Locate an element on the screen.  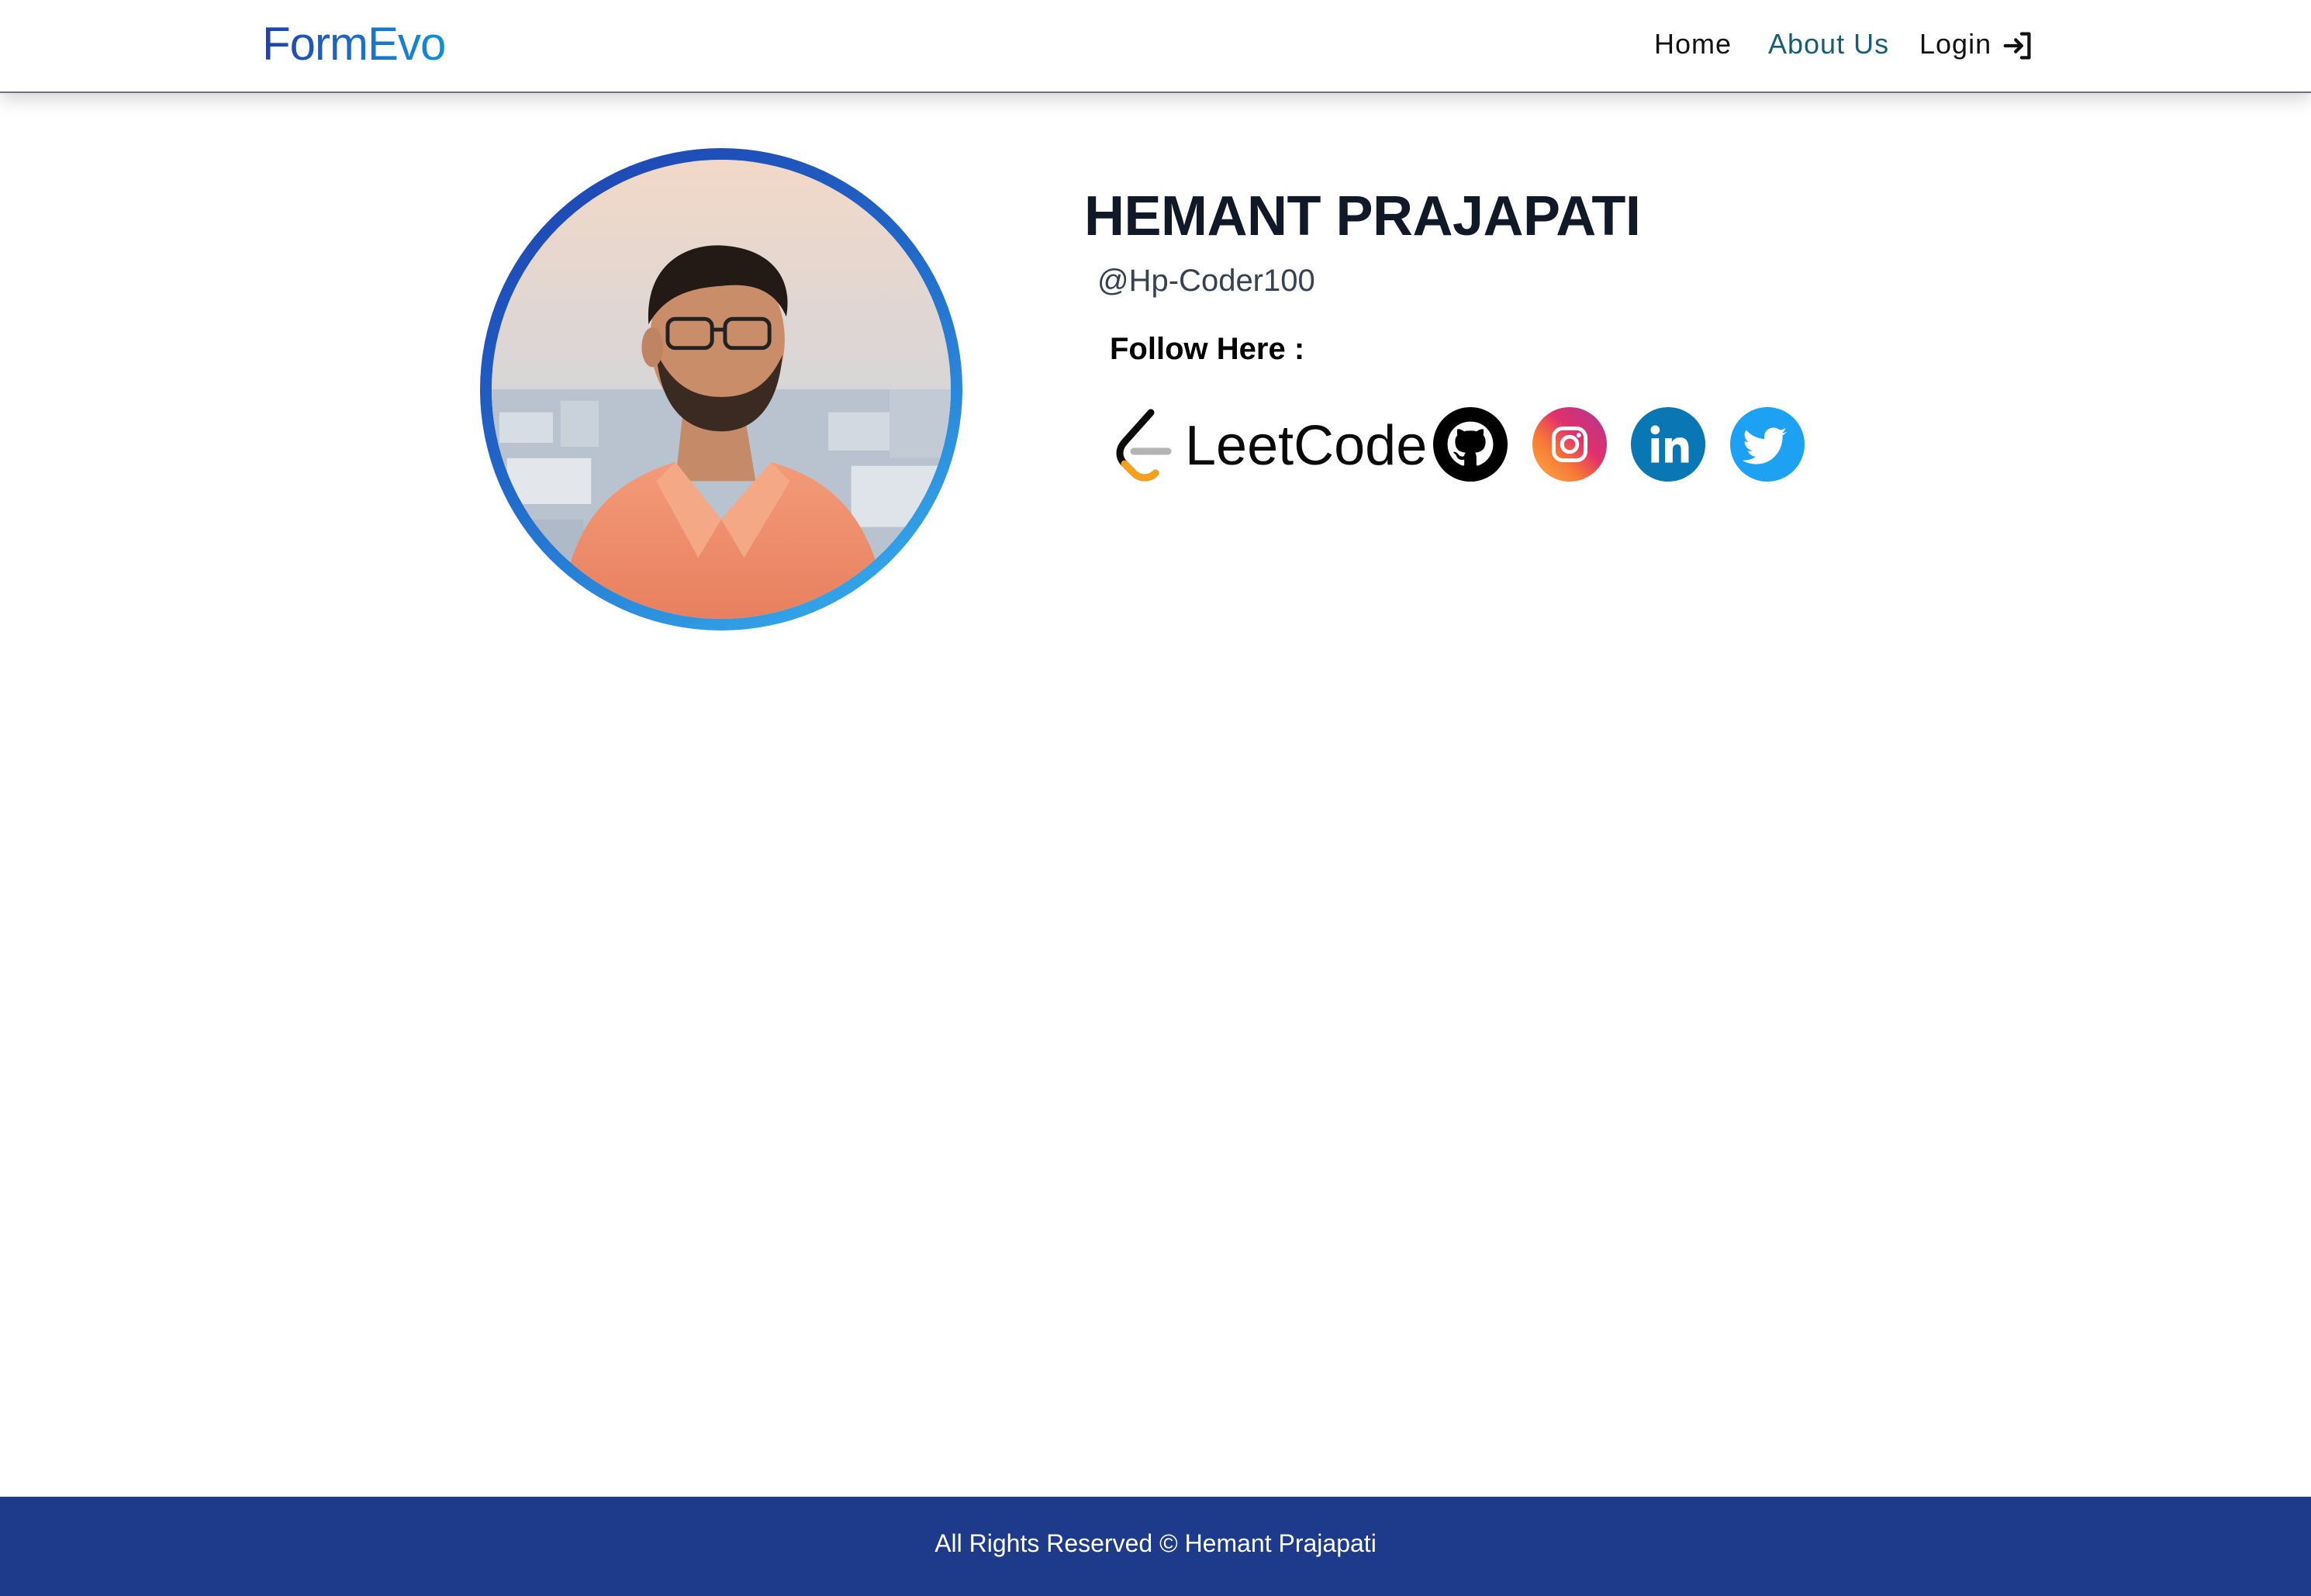
github-link is located at coordinates (1470, 446).